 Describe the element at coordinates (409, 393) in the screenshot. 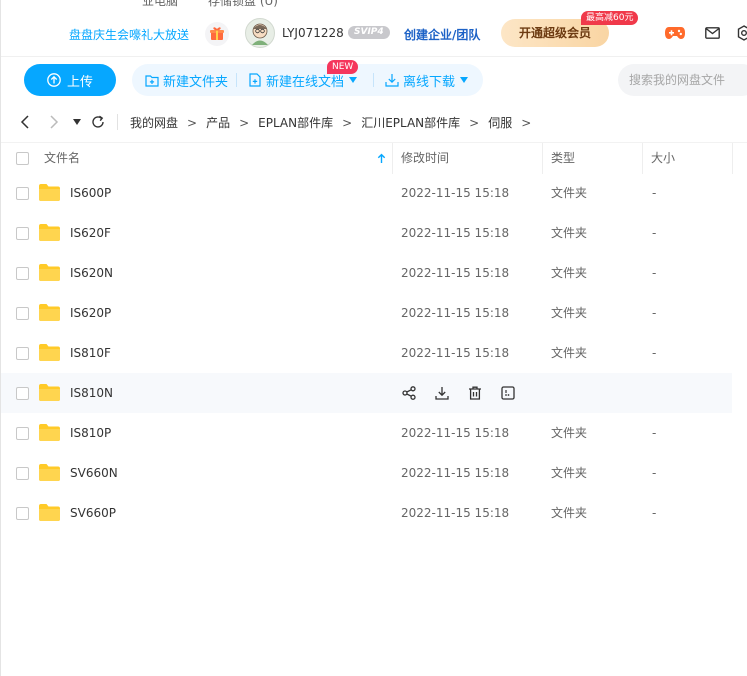

I see `share-icon` at that location.